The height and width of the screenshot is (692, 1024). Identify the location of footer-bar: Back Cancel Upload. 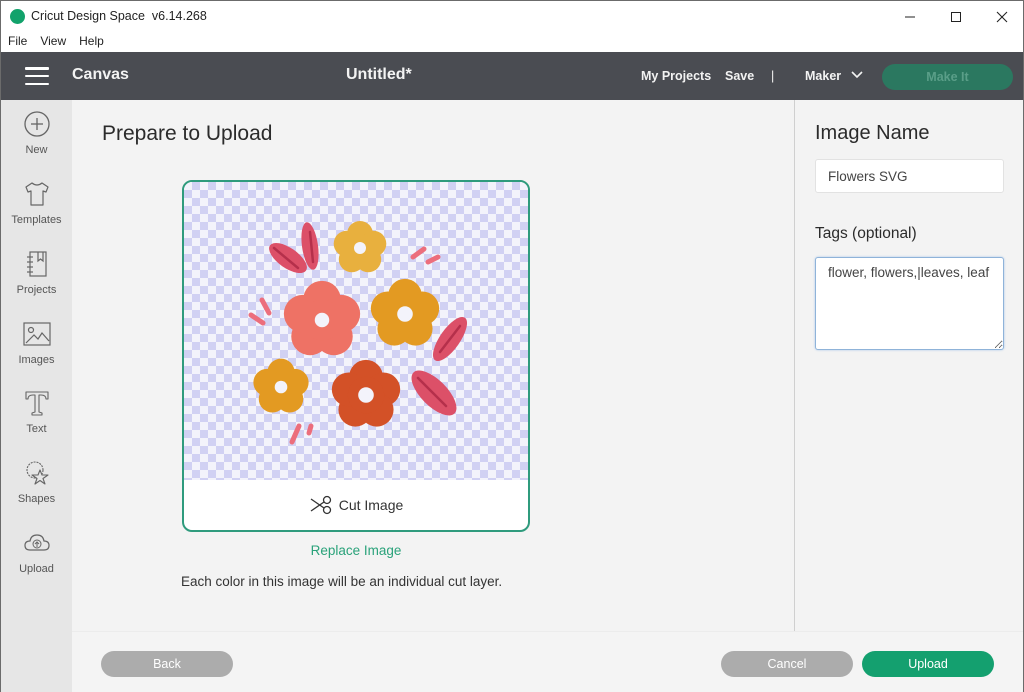
(547, 661).